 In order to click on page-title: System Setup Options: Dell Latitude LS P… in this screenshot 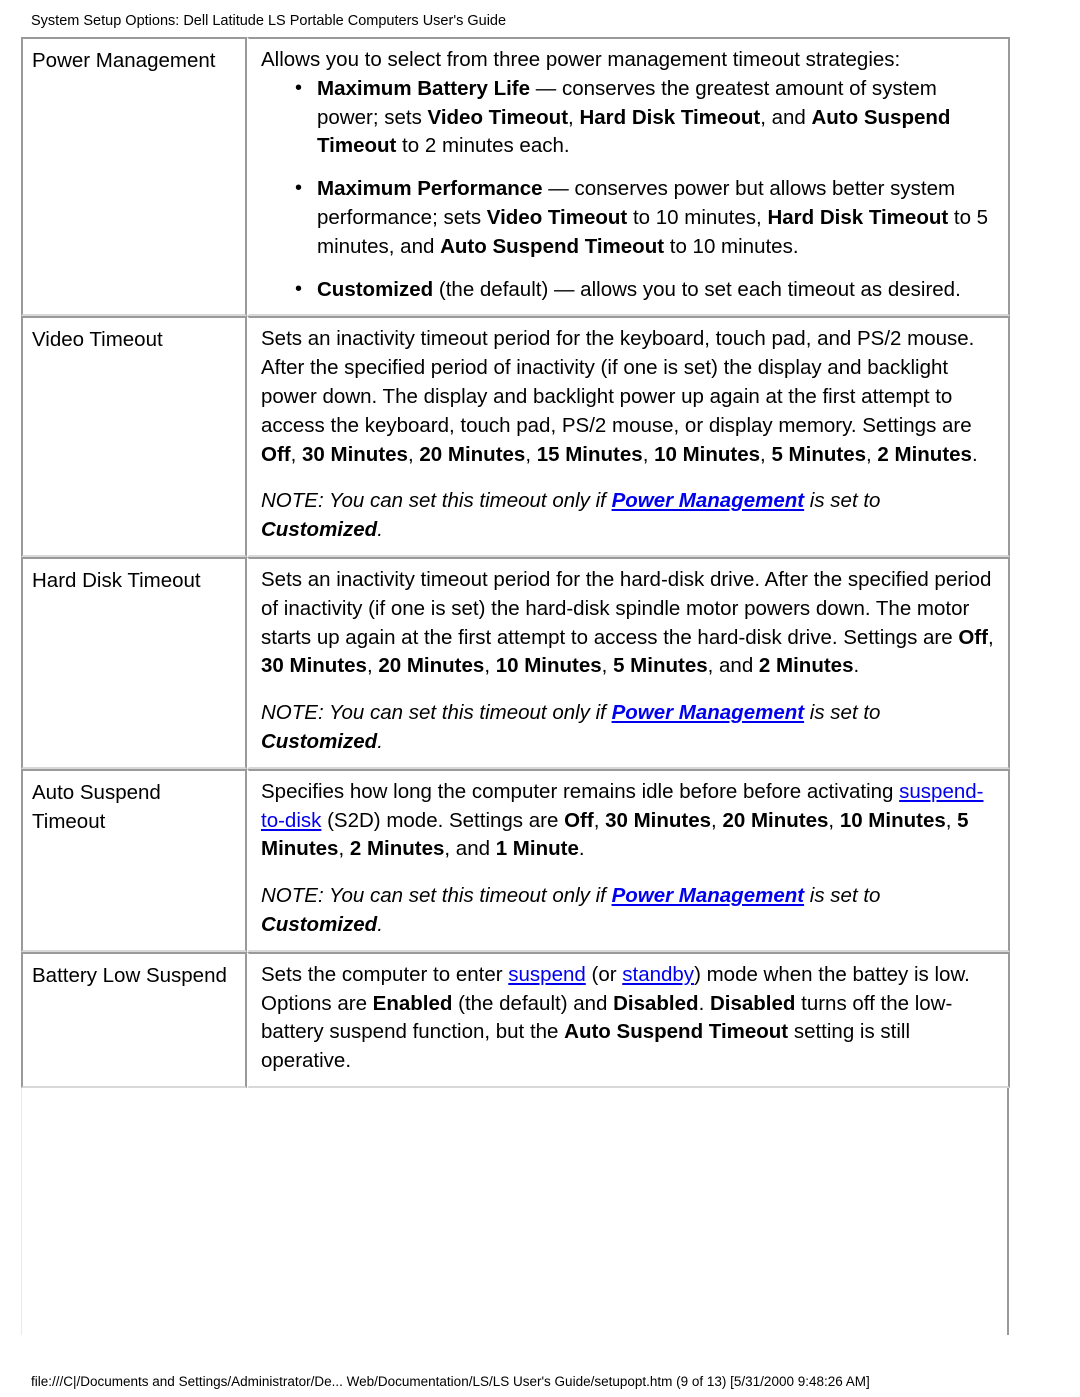, I will do `click(269, 21)`.